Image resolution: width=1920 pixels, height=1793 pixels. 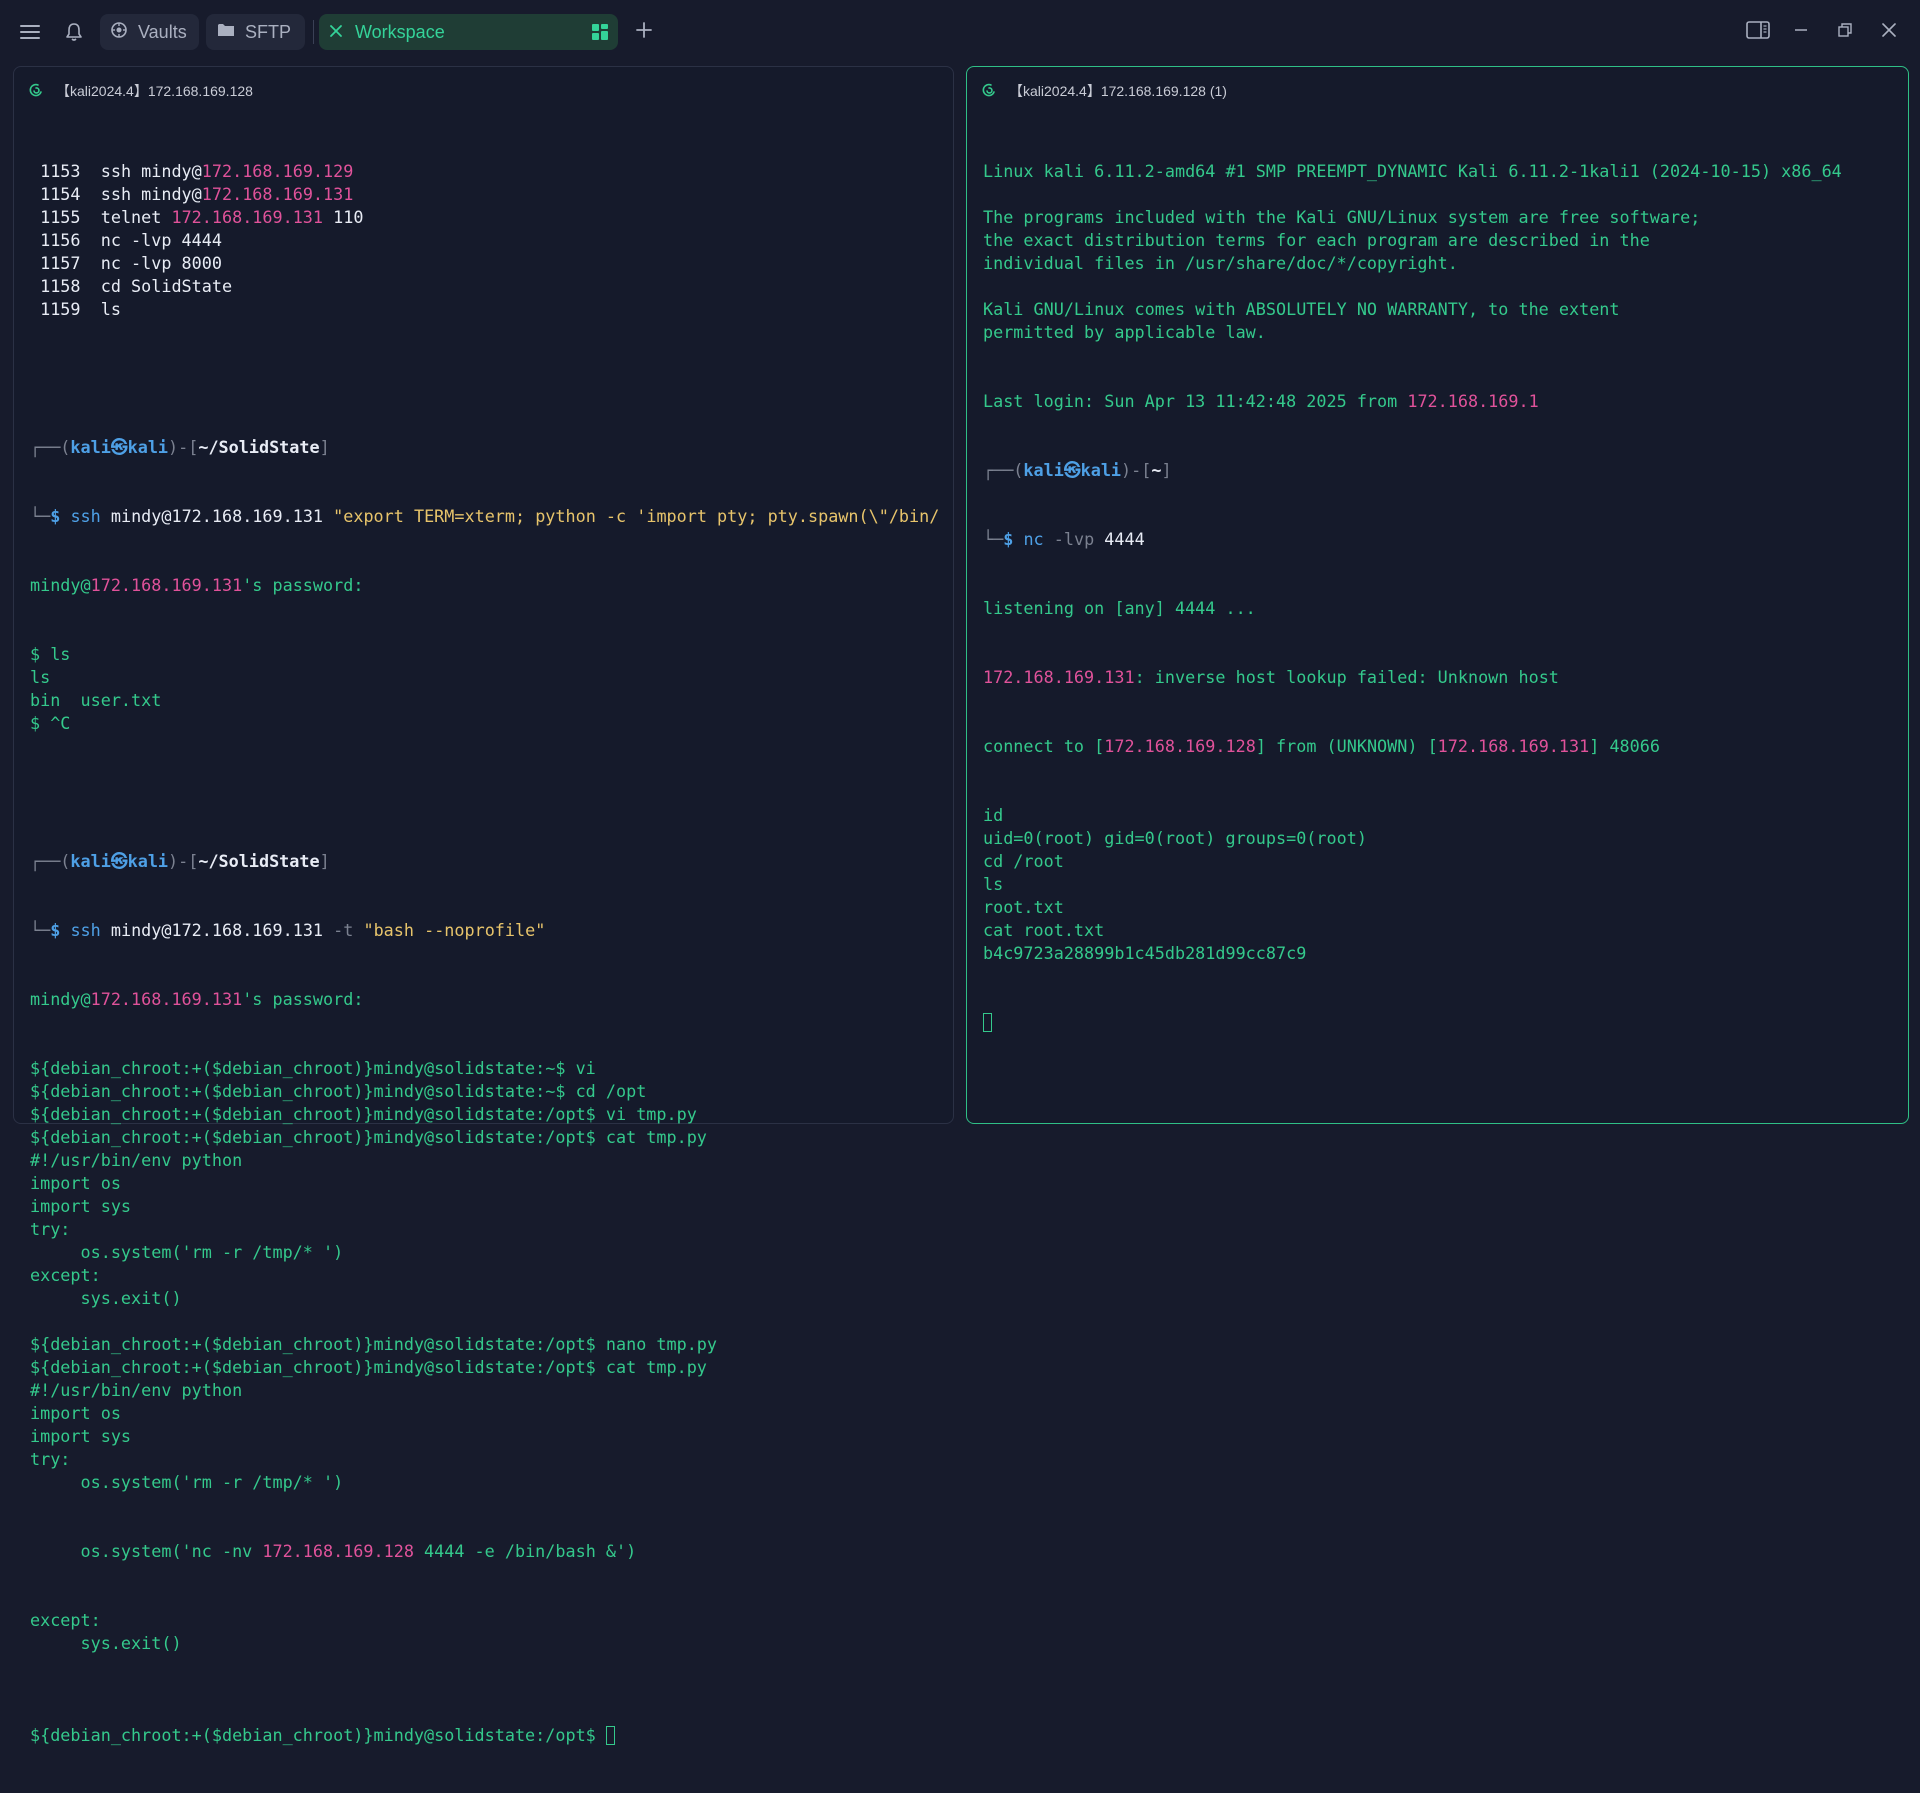 What do you see at coordinates (313, 32) in the screenshot?
I see `tab-divider` at bounding box center [313, 32].